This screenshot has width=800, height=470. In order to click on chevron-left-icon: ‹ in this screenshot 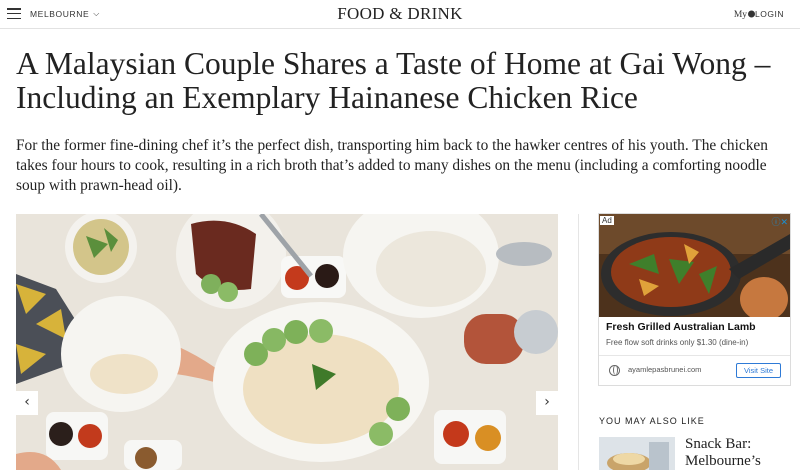, I will do `click(27, 402)`.